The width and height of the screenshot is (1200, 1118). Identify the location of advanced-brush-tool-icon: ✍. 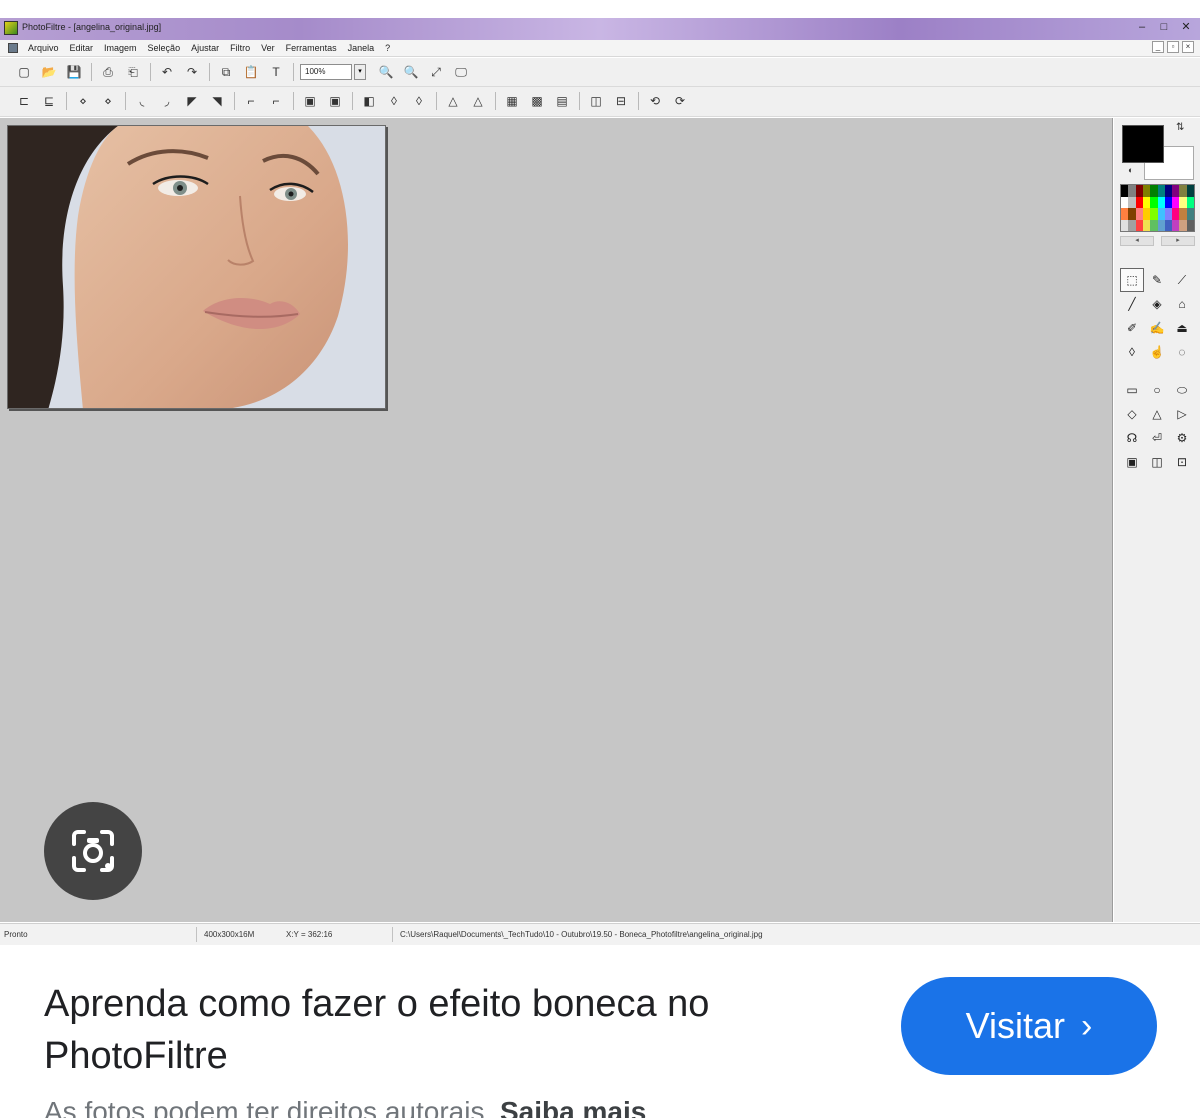
(1157, 328).